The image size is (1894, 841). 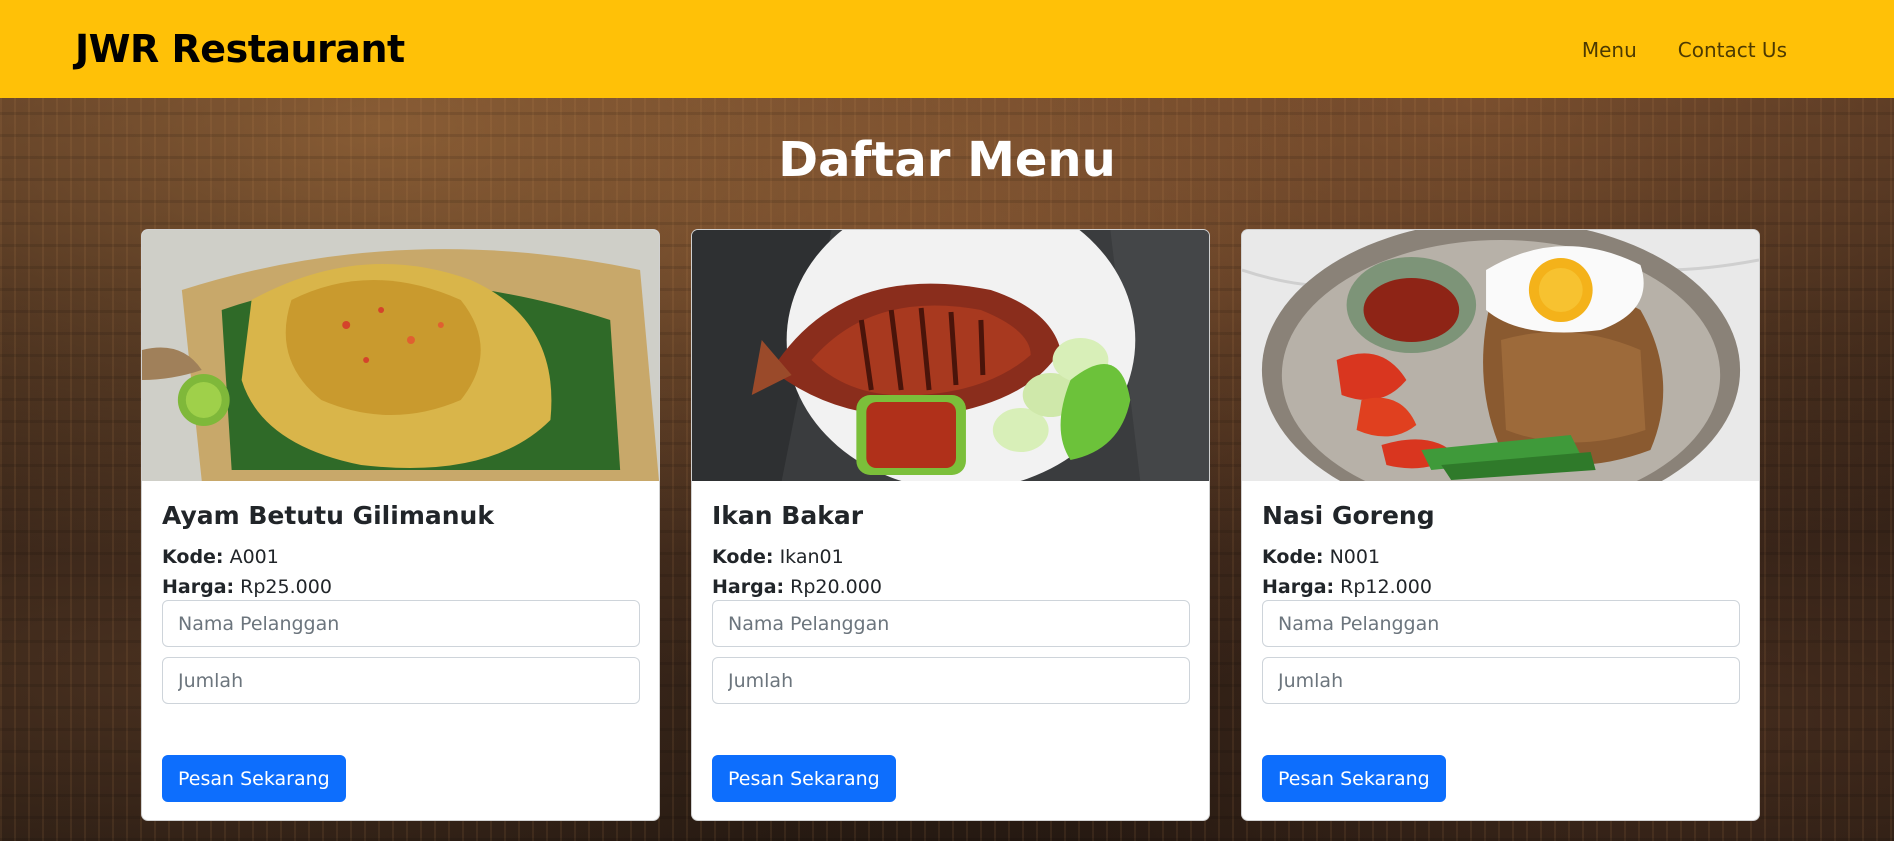 I want to click on menu-item-code: Kode: Ikan01, so click(x=951, y=557).